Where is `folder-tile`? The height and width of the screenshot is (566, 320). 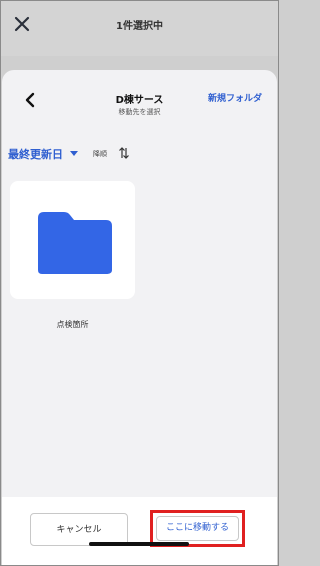
folder-tile is located at coordinates (72, 240).